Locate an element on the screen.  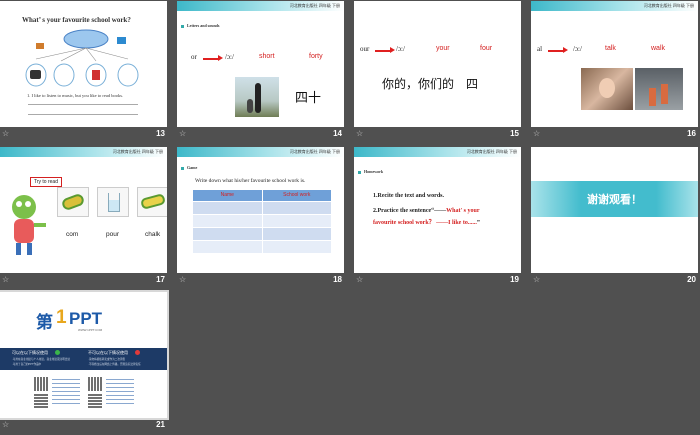
example-word-2: four is located at coordinates (486, 48).